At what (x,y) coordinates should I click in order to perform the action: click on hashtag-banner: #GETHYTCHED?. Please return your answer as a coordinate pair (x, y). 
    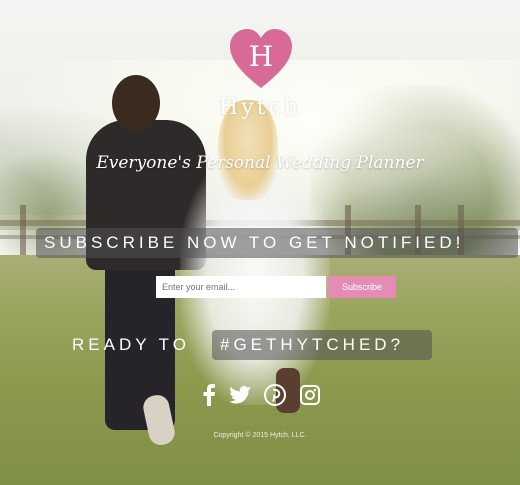
    Looking at the image, I should click on (322, 345).